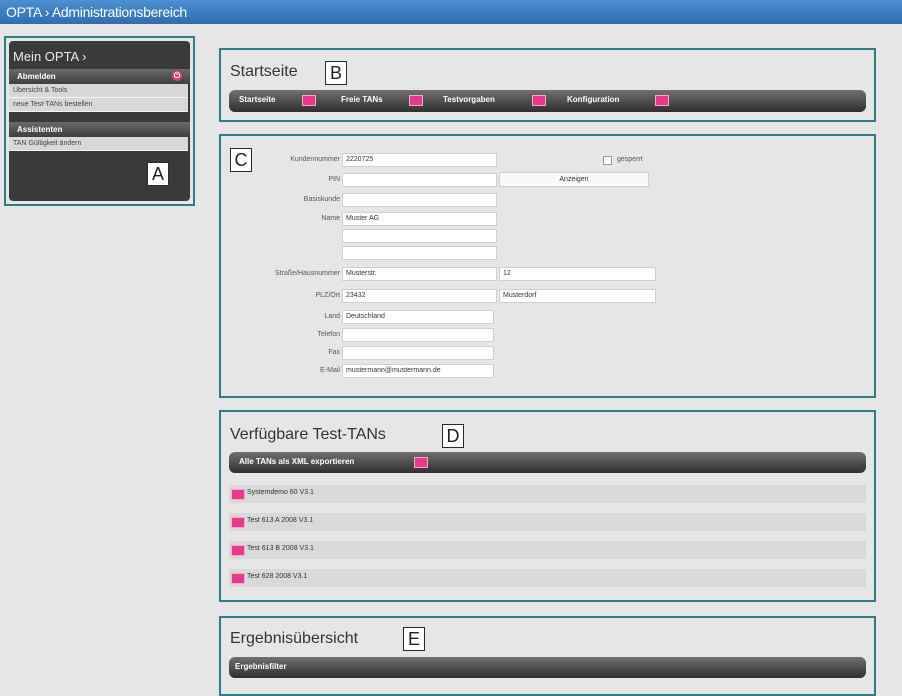  I want to click on tan-list-item: Test 613 A 2008 V3.1, so click(547, 522).